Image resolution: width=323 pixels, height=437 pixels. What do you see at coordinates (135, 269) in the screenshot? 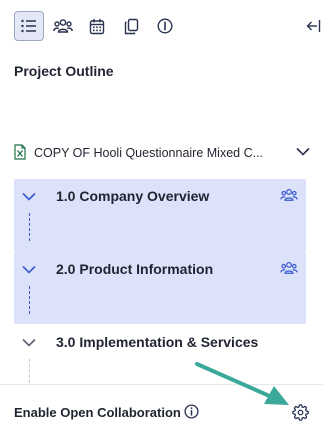
I see `section-title: 2.0 Product Information` at bounding box center [135, 269].